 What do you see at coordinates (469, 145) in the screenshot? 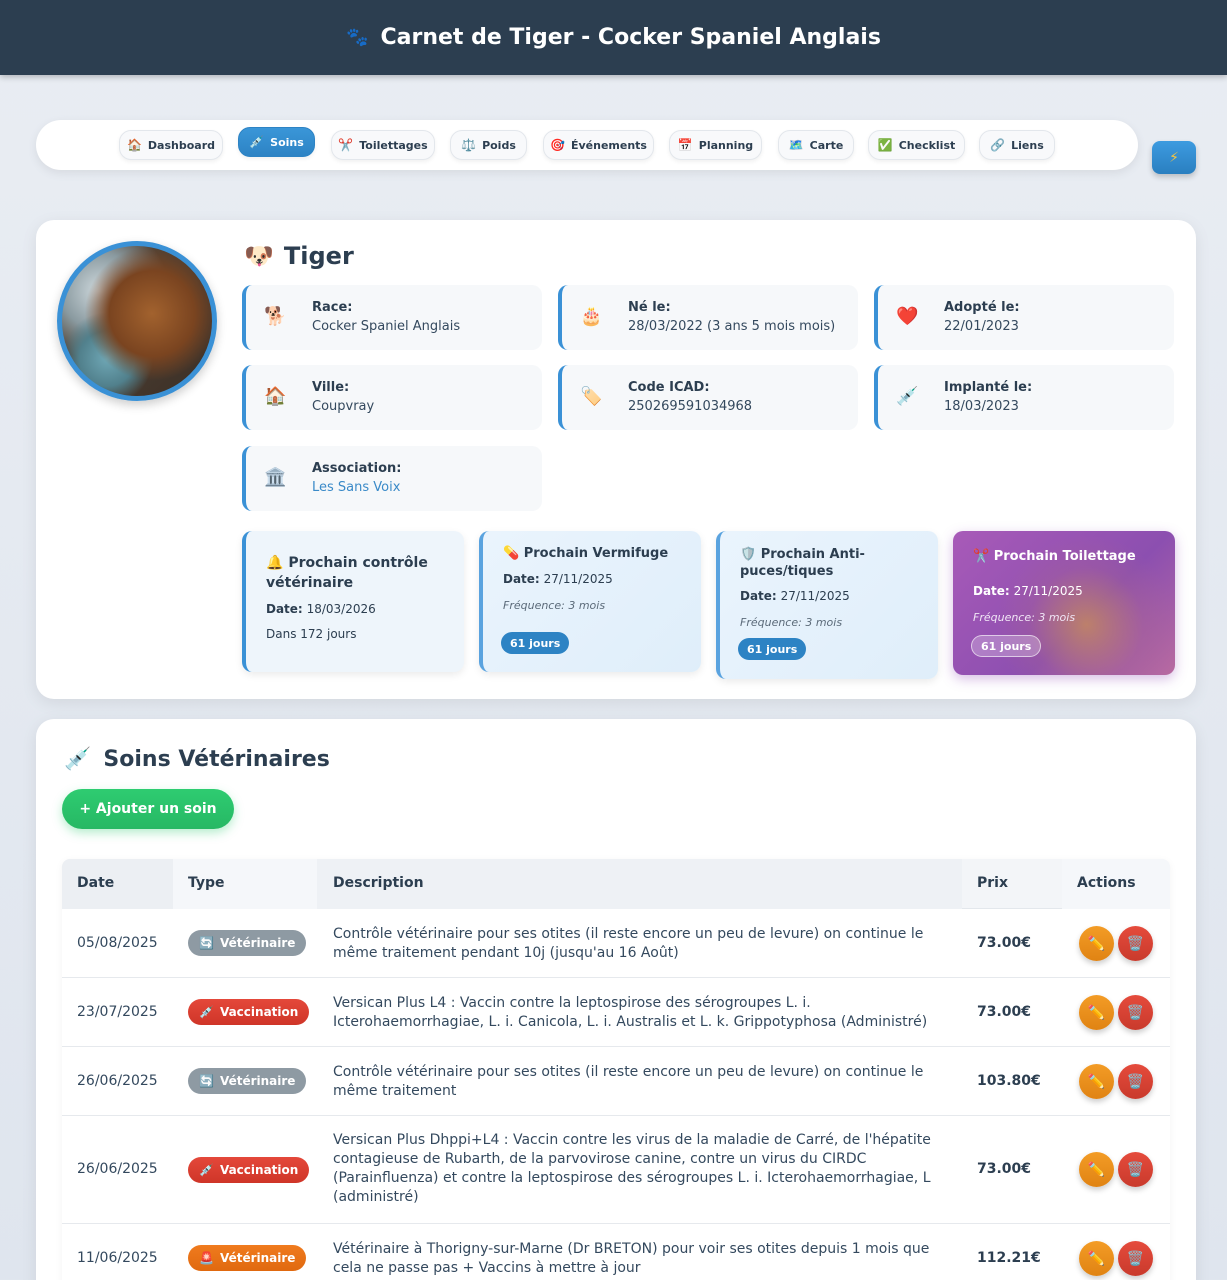
I see `scale-icon: ⚖️` at bounding box center [469, 145].